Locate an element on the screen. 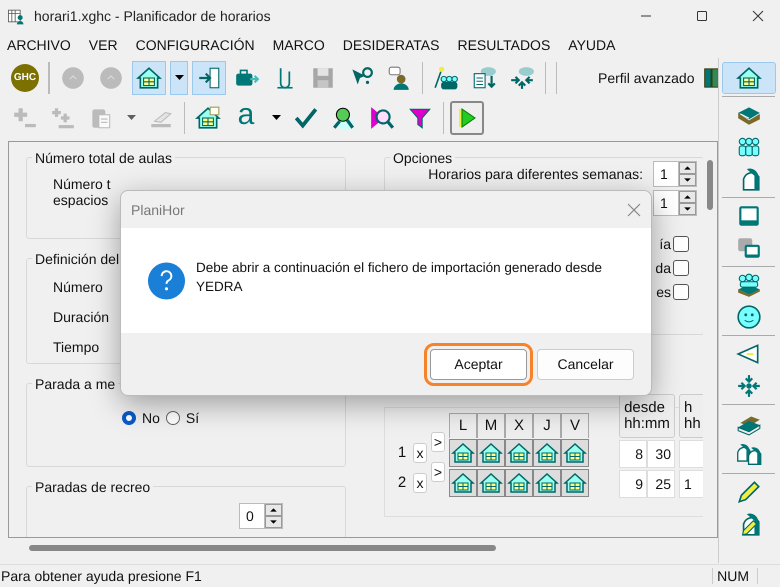 The width and height of the screenshot is (780, 587). profile-label: Perfil avanzado is located at coordinates (646, 78).